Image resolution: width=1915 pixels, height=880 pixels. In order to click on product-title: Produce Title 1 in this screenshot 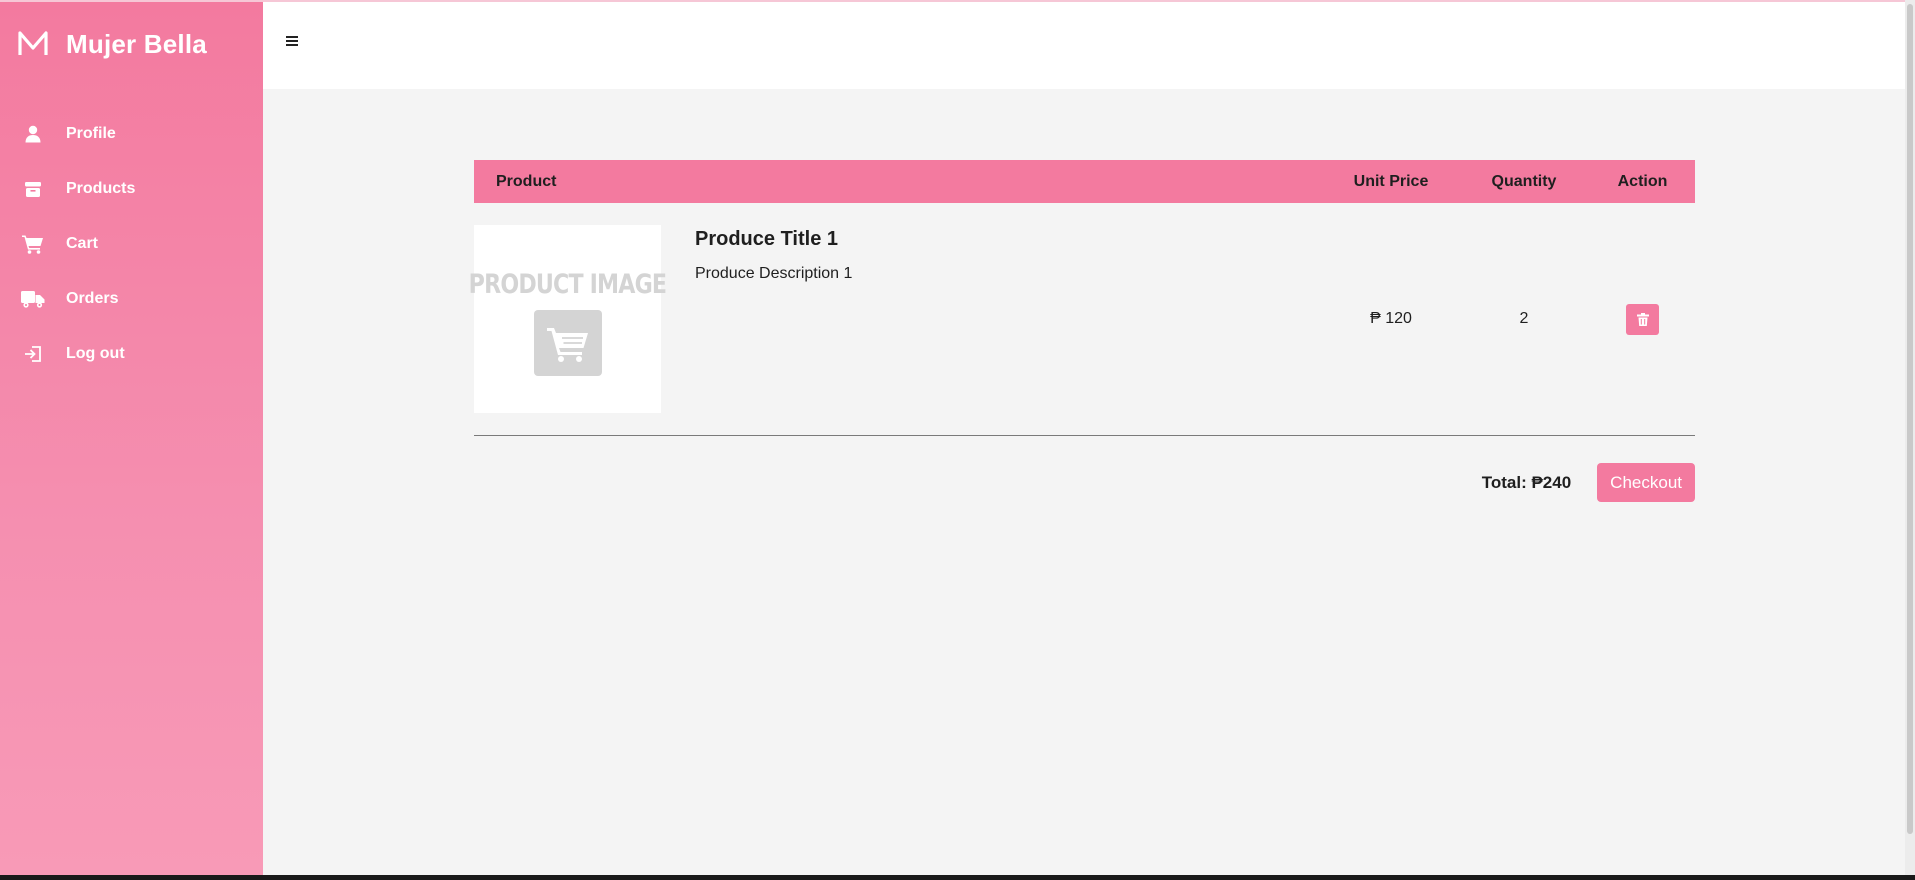, I will do `click(773, 239)`.